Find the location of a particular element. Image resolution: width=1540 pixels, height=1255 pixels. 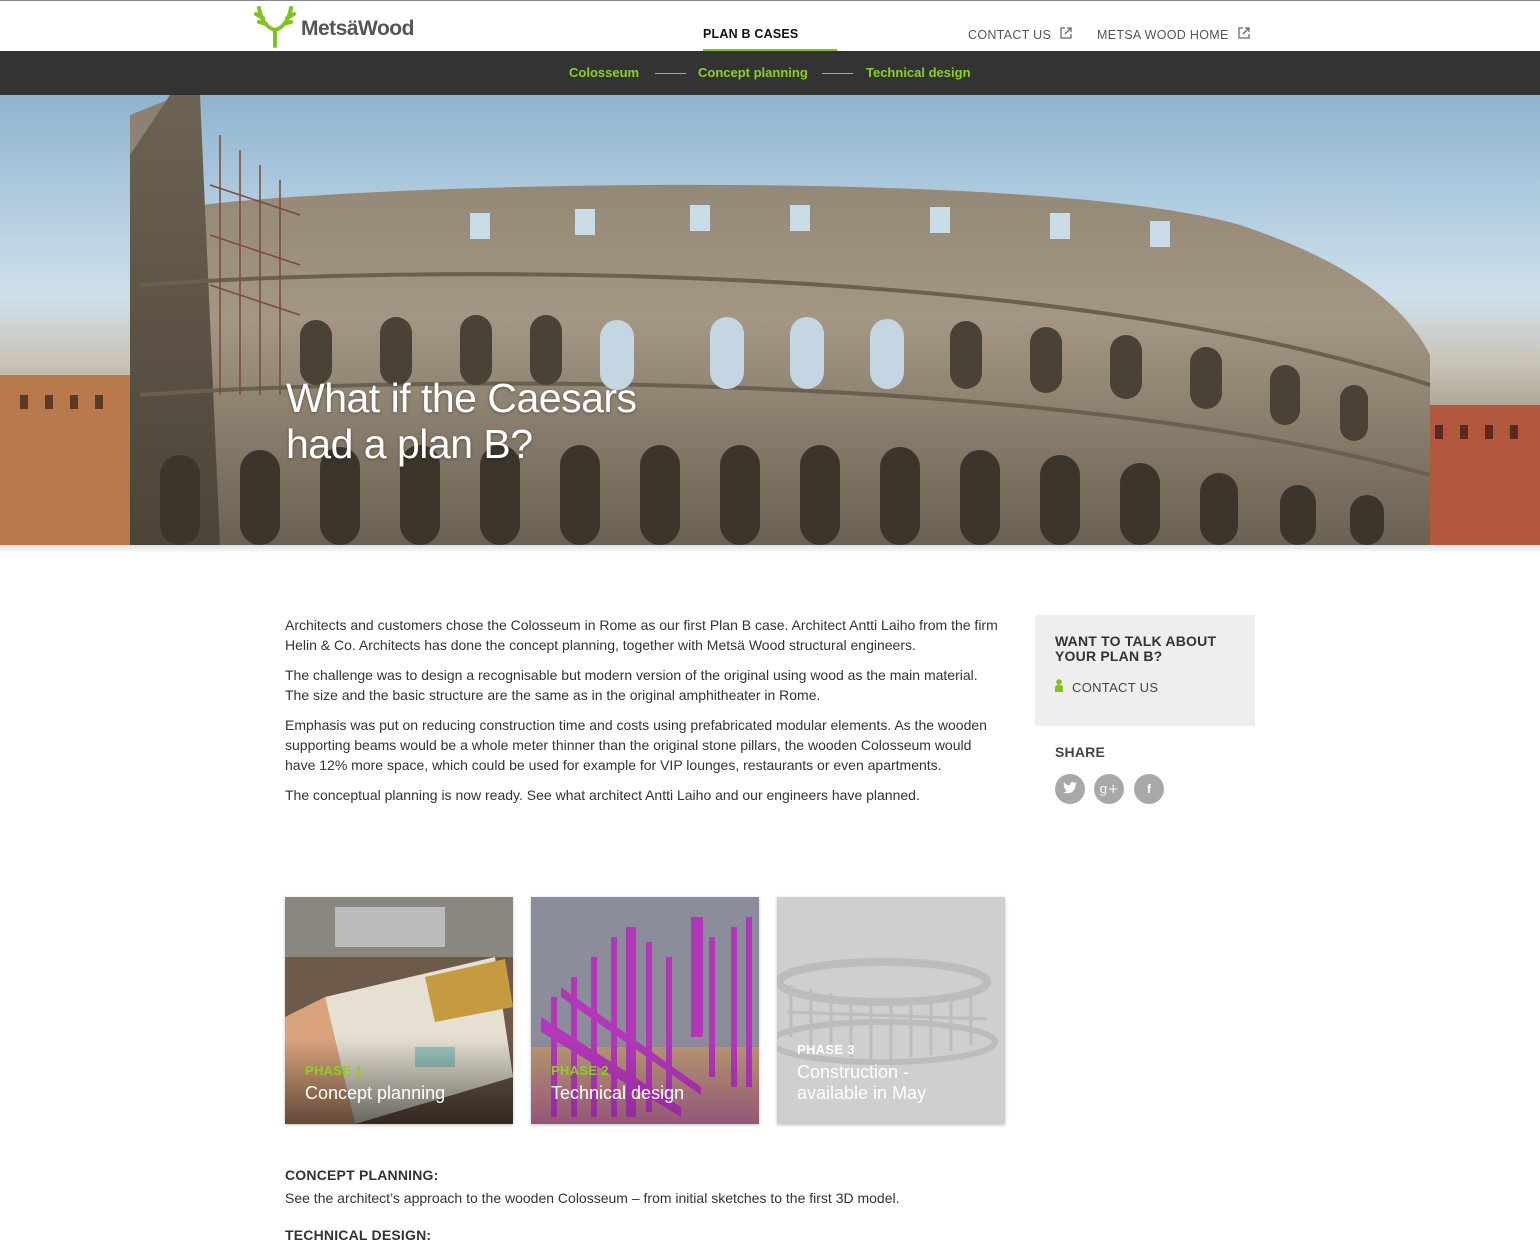

nav-metsa-wood-home-label: METSA WOOD HOME is located at coordinates (1163, 34).